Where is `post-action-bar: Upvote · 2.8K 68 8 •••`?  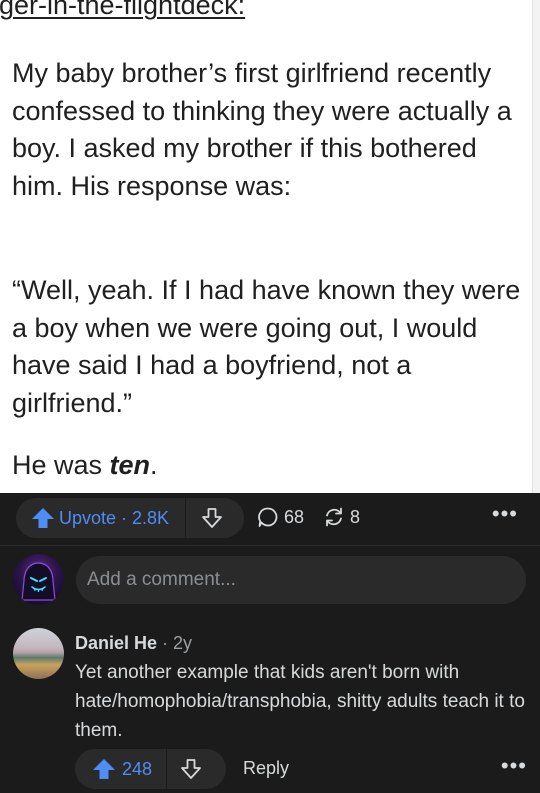 post-action-bar: Upvote · 2.8K 68 8 ••• is located at coordinates (270, 519).